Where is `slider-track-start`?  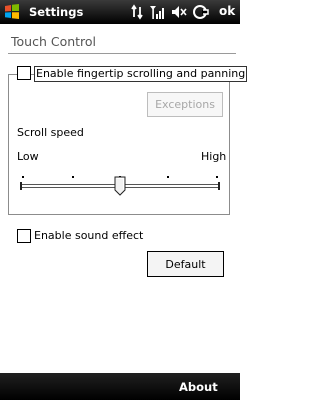 slider-track-start is located at coordinates (21, 186).